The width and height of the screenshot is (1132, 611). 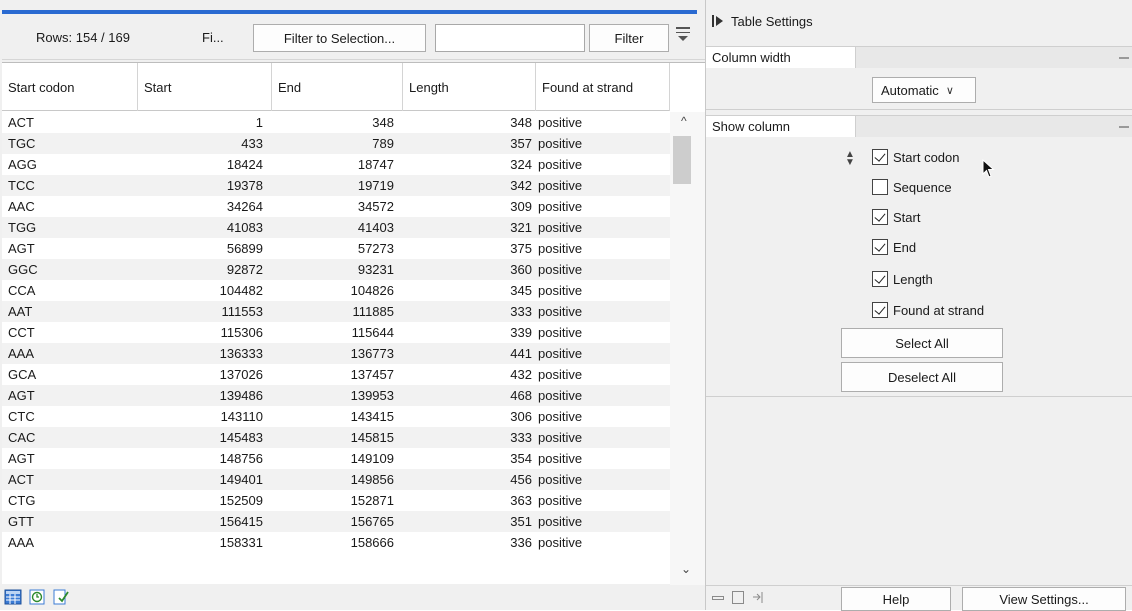 What do you see at coordinates (521, 500) in the screenshot?
I see `cell-length: 363` at bounding box center [521, 500].